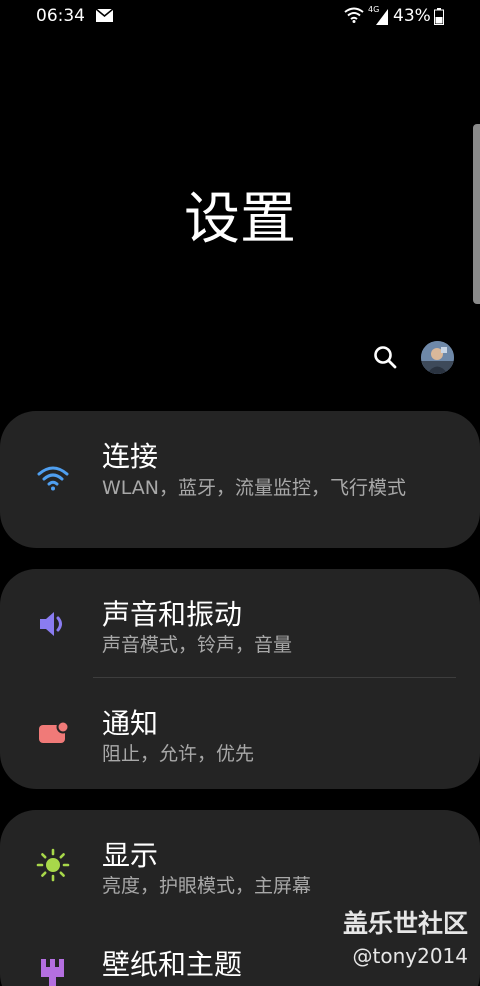 The image size is (480, 986). I want to click on paintbrush-icon, so click(52, 972).